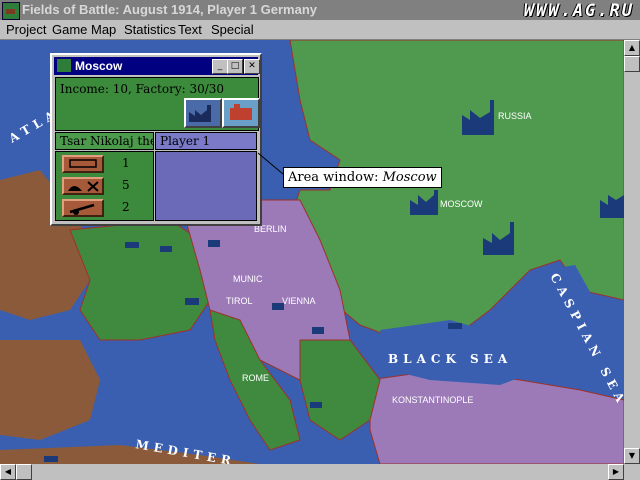 The image size is (640, 480). I want to click on income-text: Income: 10, Factory: 30/30, so click(142, 89).